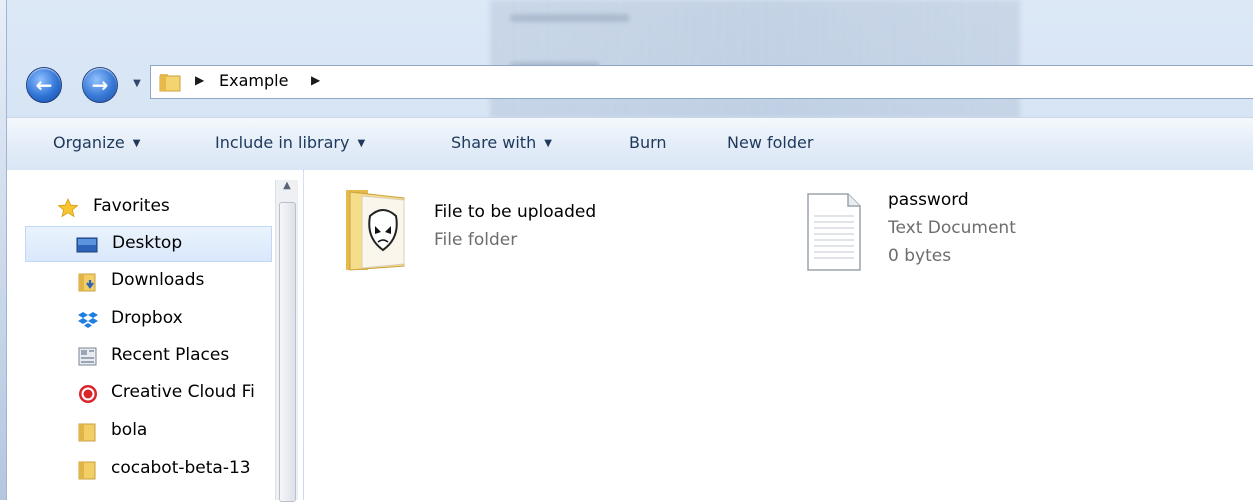  I want to click on sidebar-item-recent-places: Recent Places, so click(139, 356).